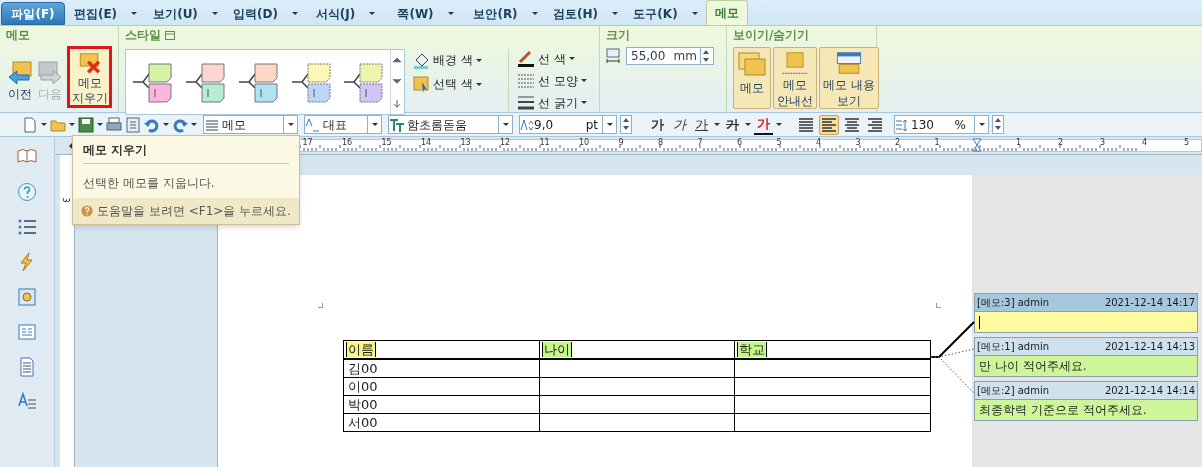 The width and height of the screenshot is (1202, 467). Describe the element at coordinates (670, 56) in the screenshot. I see `size-field: 55,00 mm` at that location.